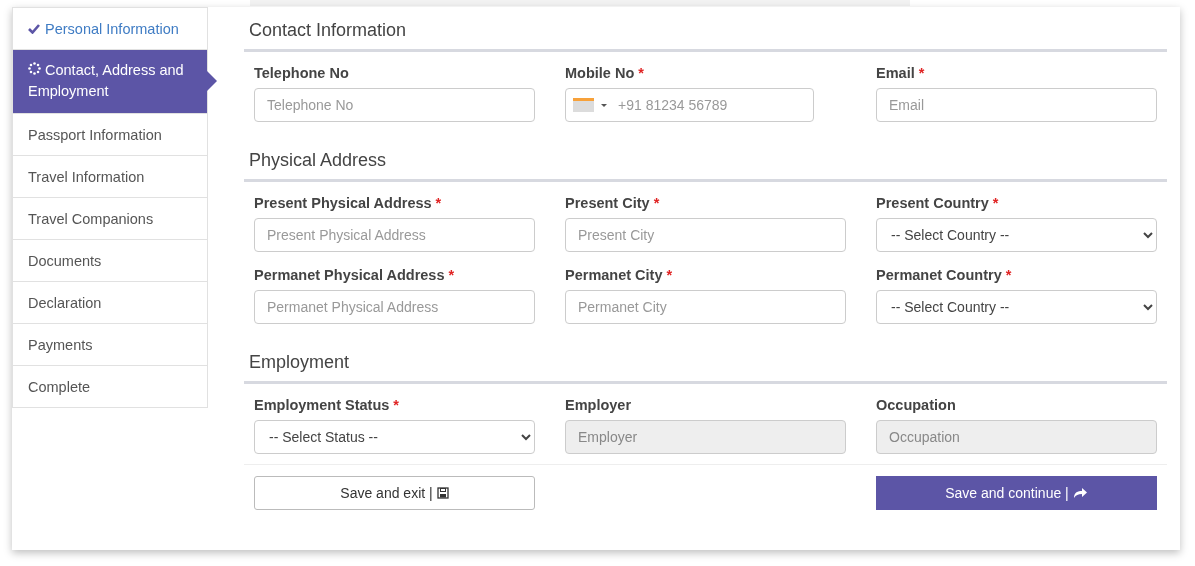  I want to click on save-icon, so click(442, 493).